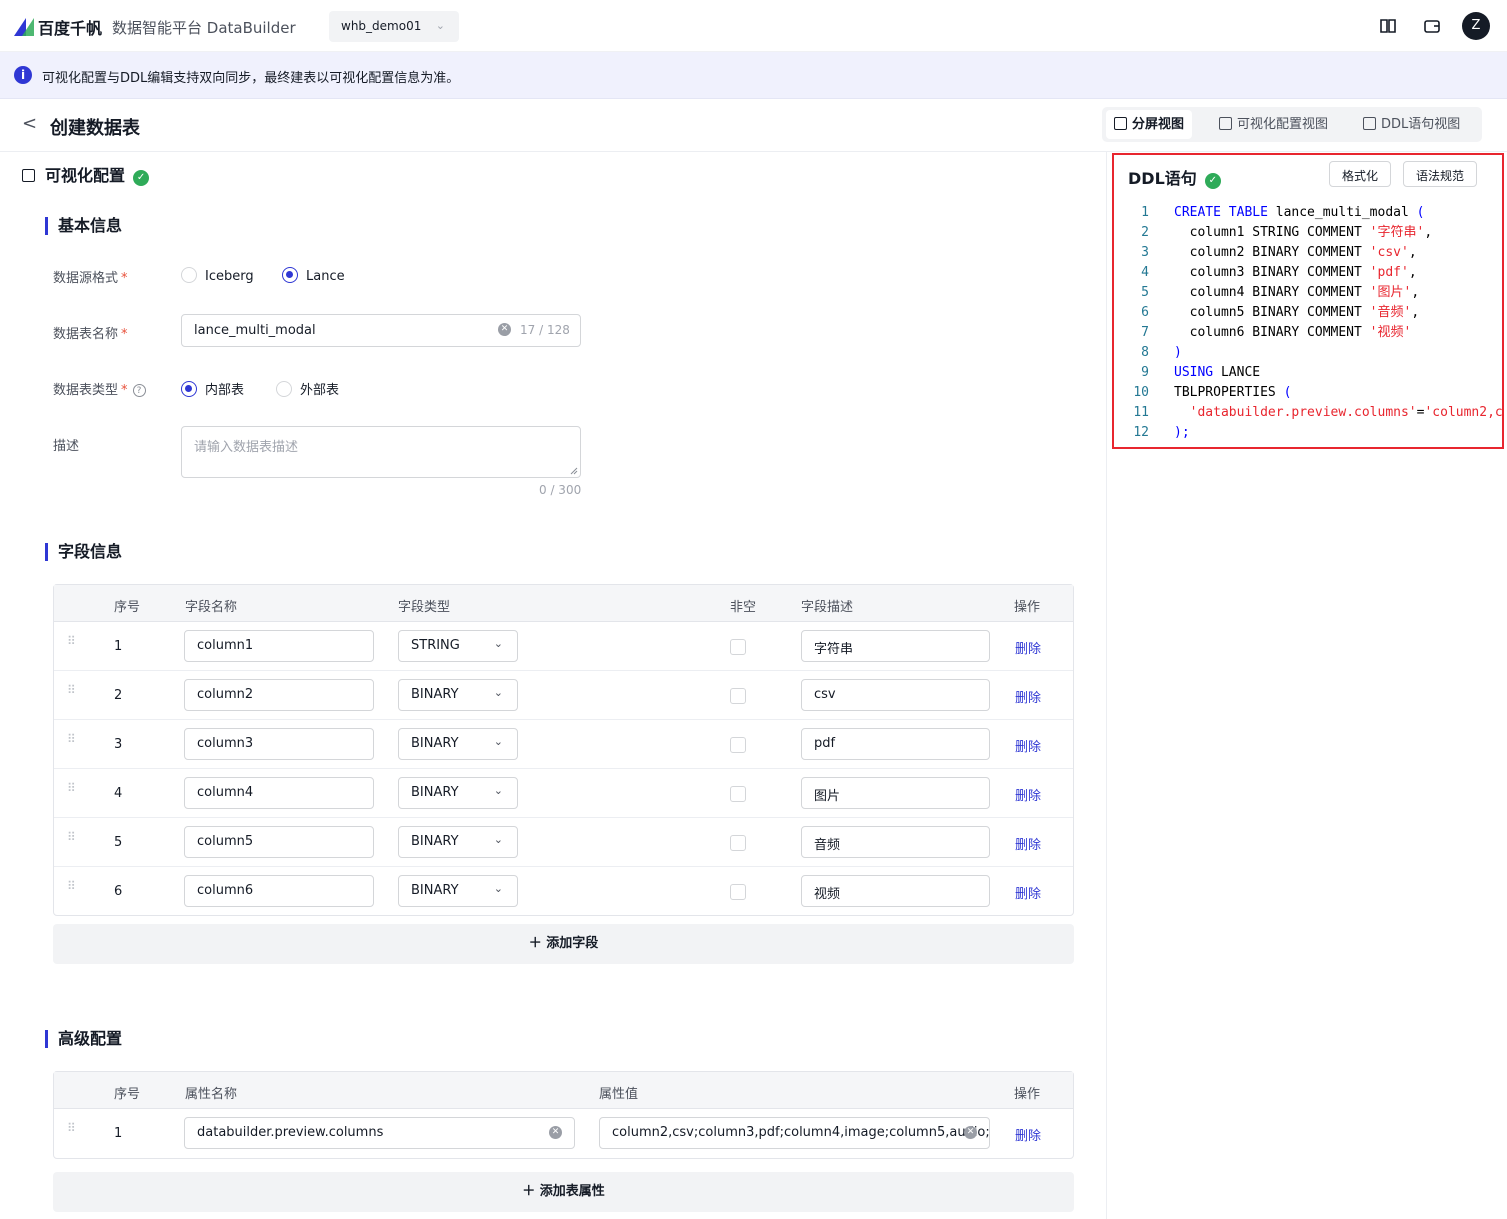  Describe the element at coordinates (1028, 1134) in the screenshot. I see `delete-property-link: 删除` at that location.